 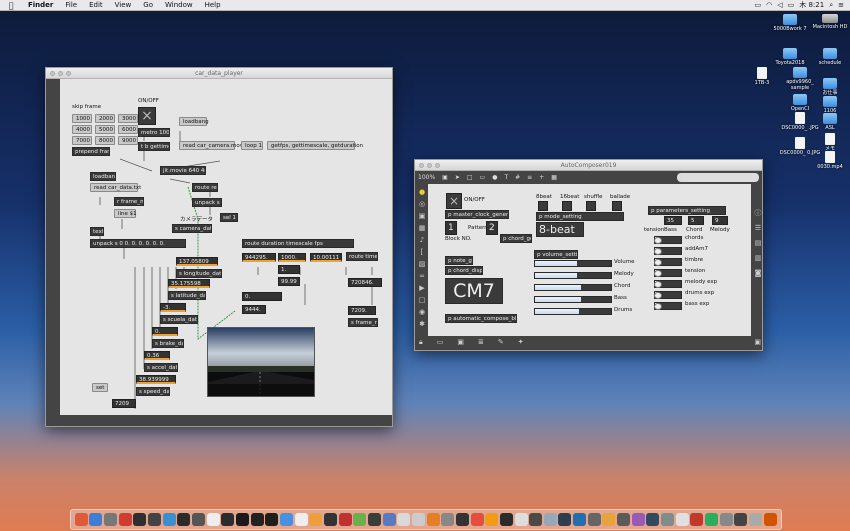 I want to click on presentation-icon: ▭, so click(x=440, y=342).